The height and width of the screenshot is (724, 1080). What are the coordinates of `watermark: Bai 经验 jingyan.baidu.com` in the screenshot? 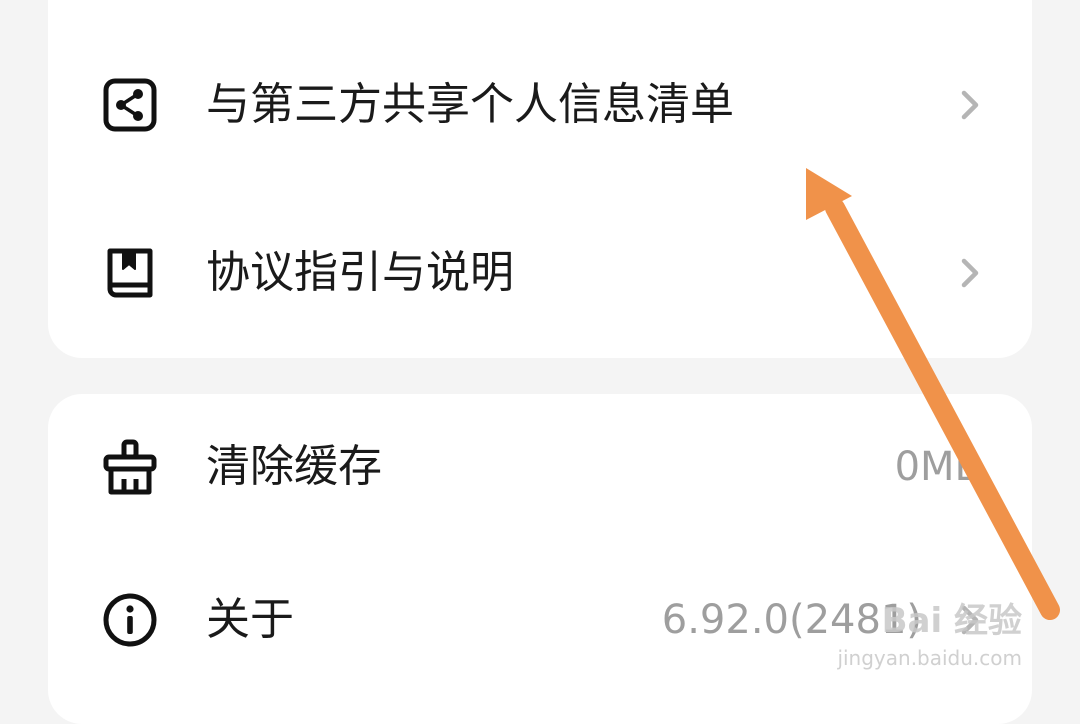 It's located at (922, 640).